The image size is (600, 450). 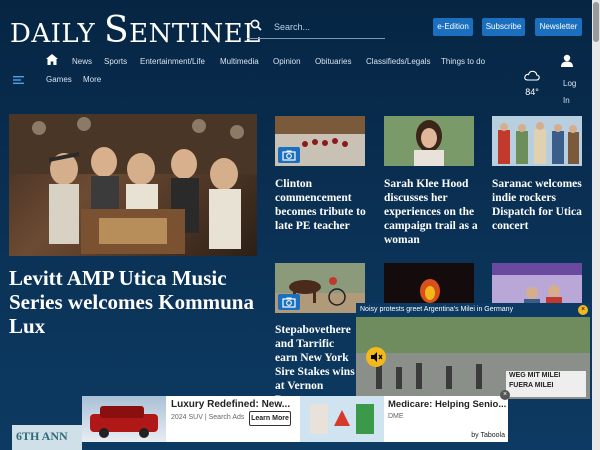 What do you see at coordinates (115, 61) in the screenshot?
I see `nav-item-sports: Sports` at bounding box center [115, 61].